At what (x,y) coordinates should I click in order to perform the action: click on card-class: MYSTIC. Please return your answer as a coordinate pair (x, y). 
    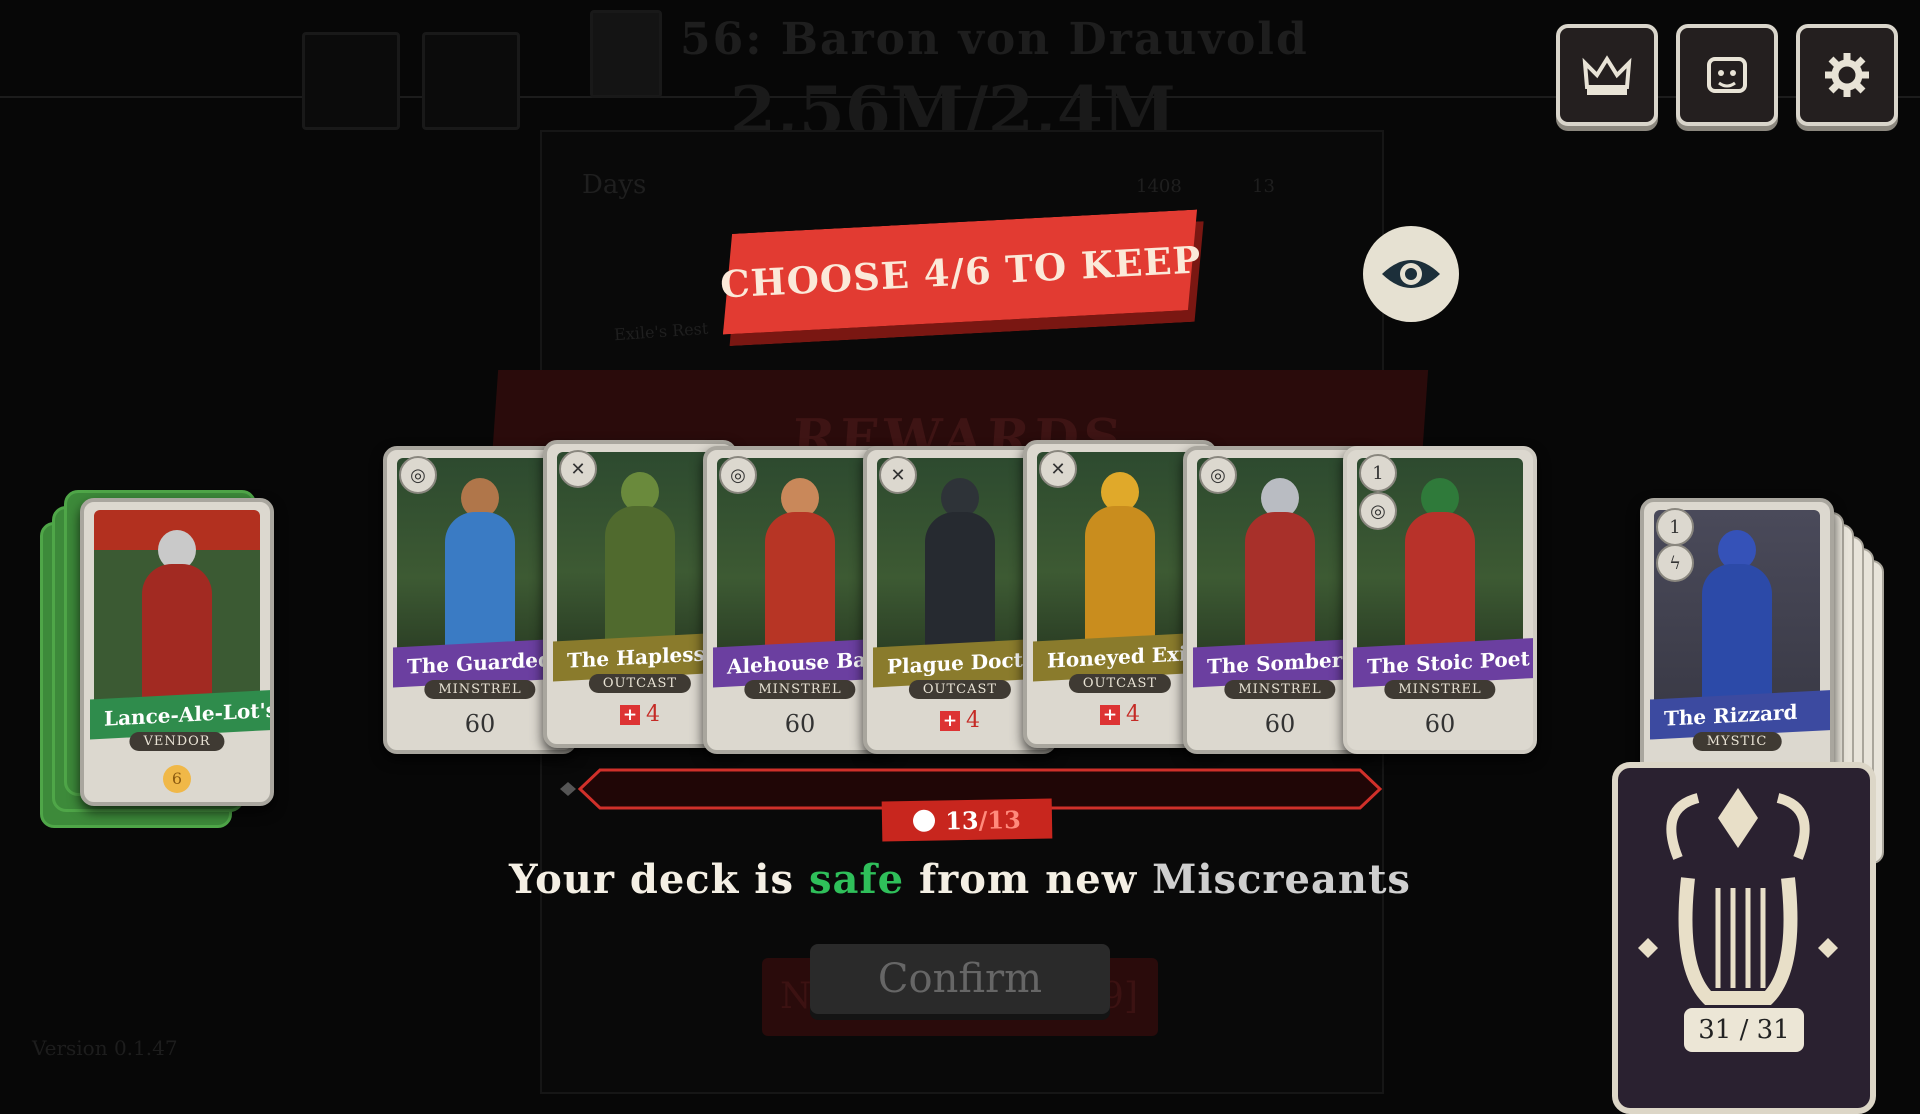
    Looking at the image, I should click on (1737, 741).